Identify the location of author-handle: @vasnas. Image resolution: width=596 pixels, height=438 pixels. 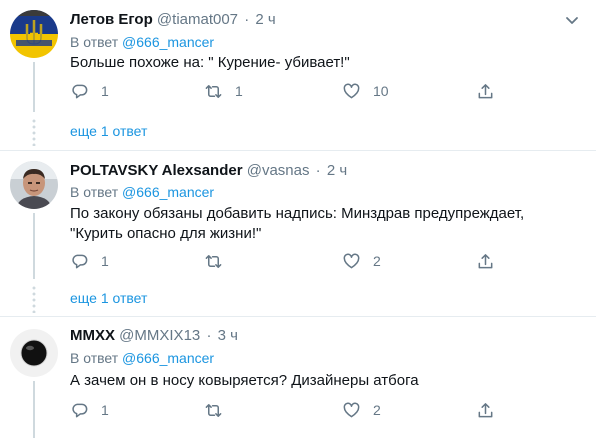
(278, 170).